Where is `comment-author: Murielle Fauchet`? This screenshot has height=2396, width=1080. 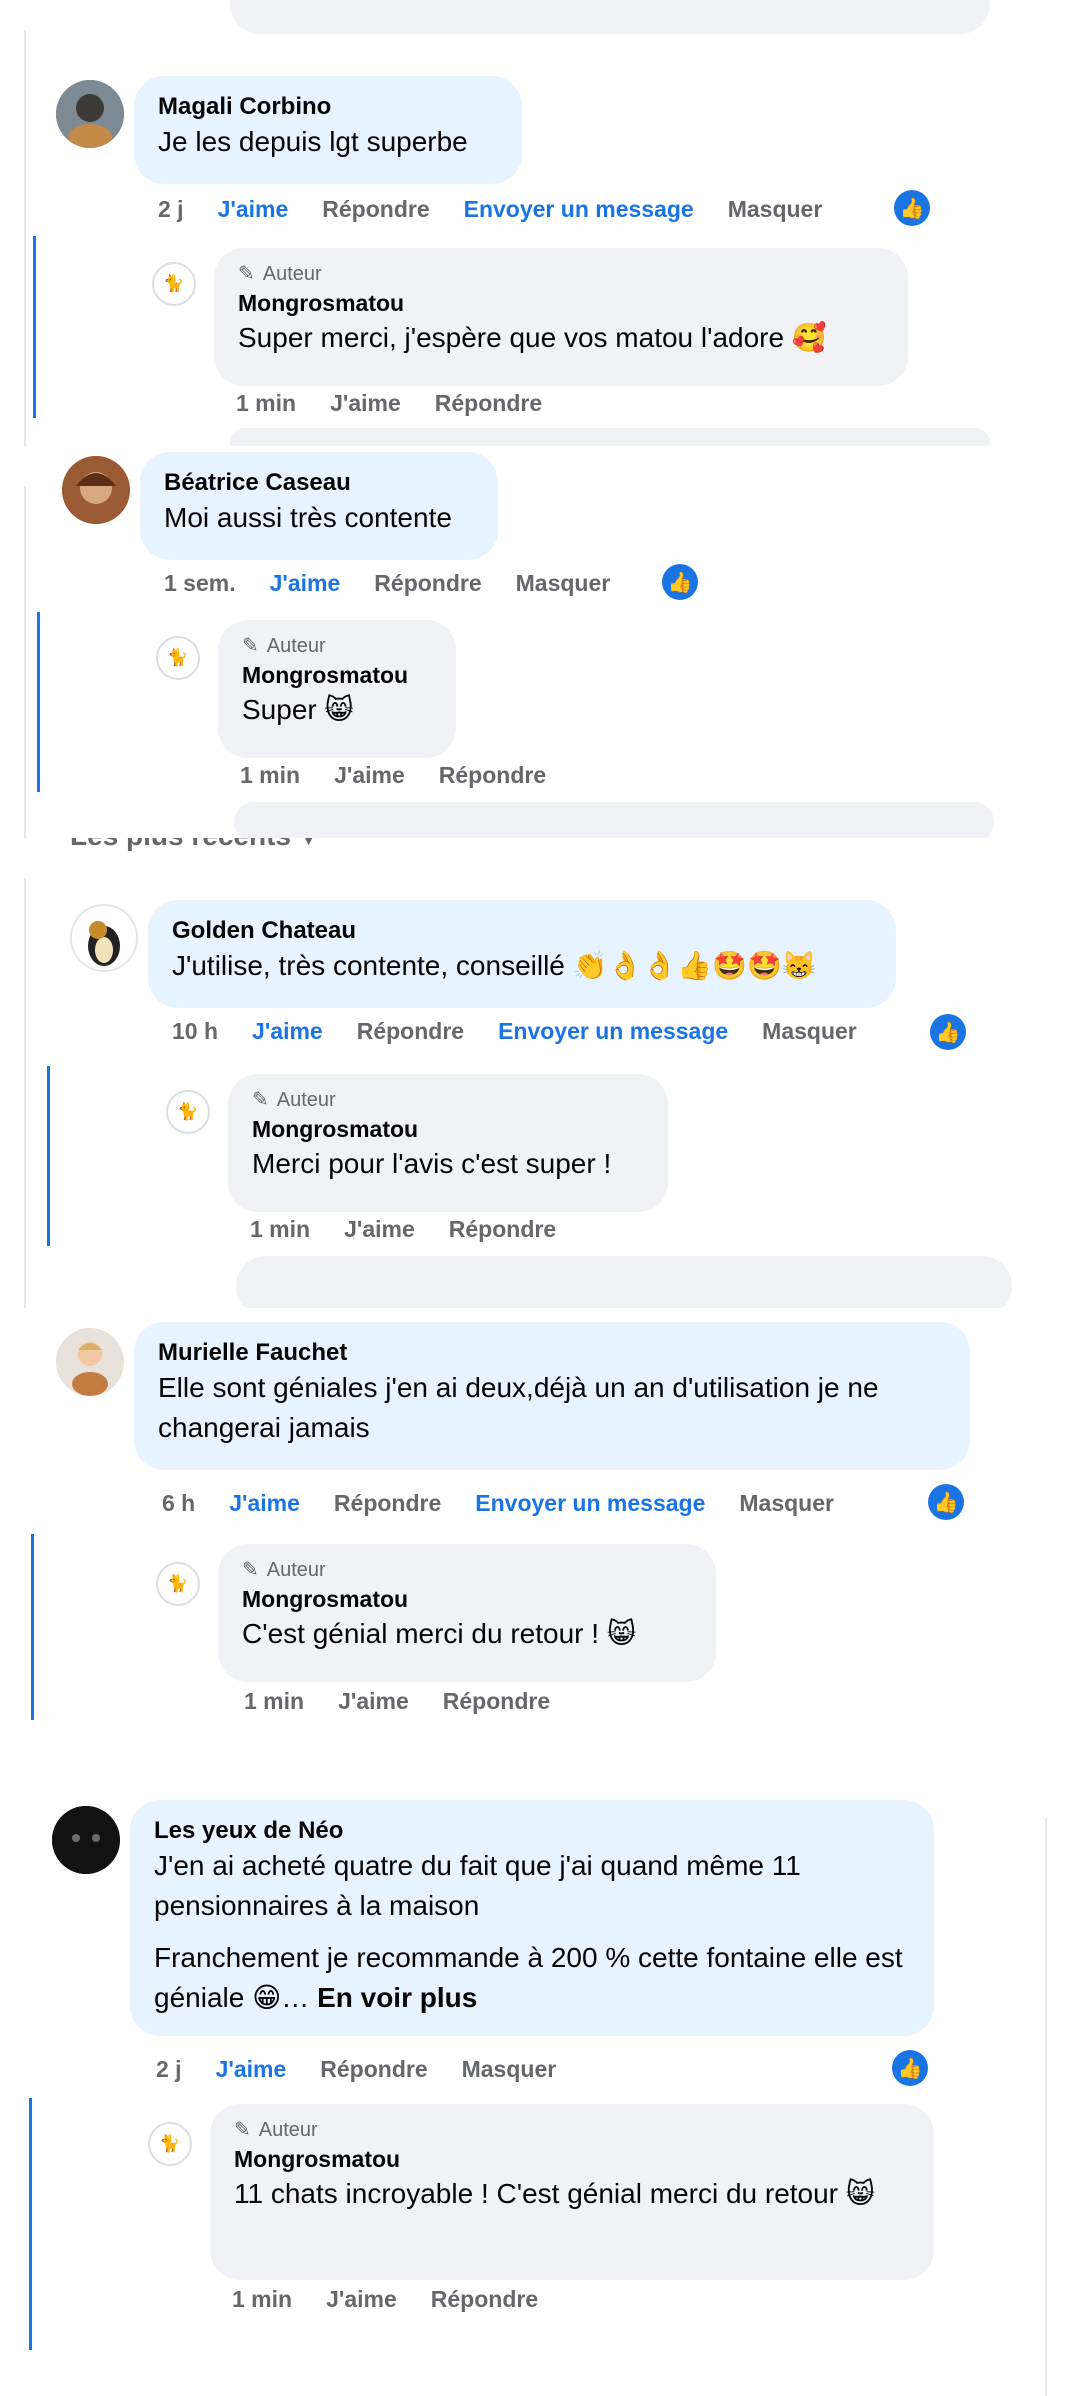
comment-author: Murielle Fauchet is located at coordinates (552, 1353).